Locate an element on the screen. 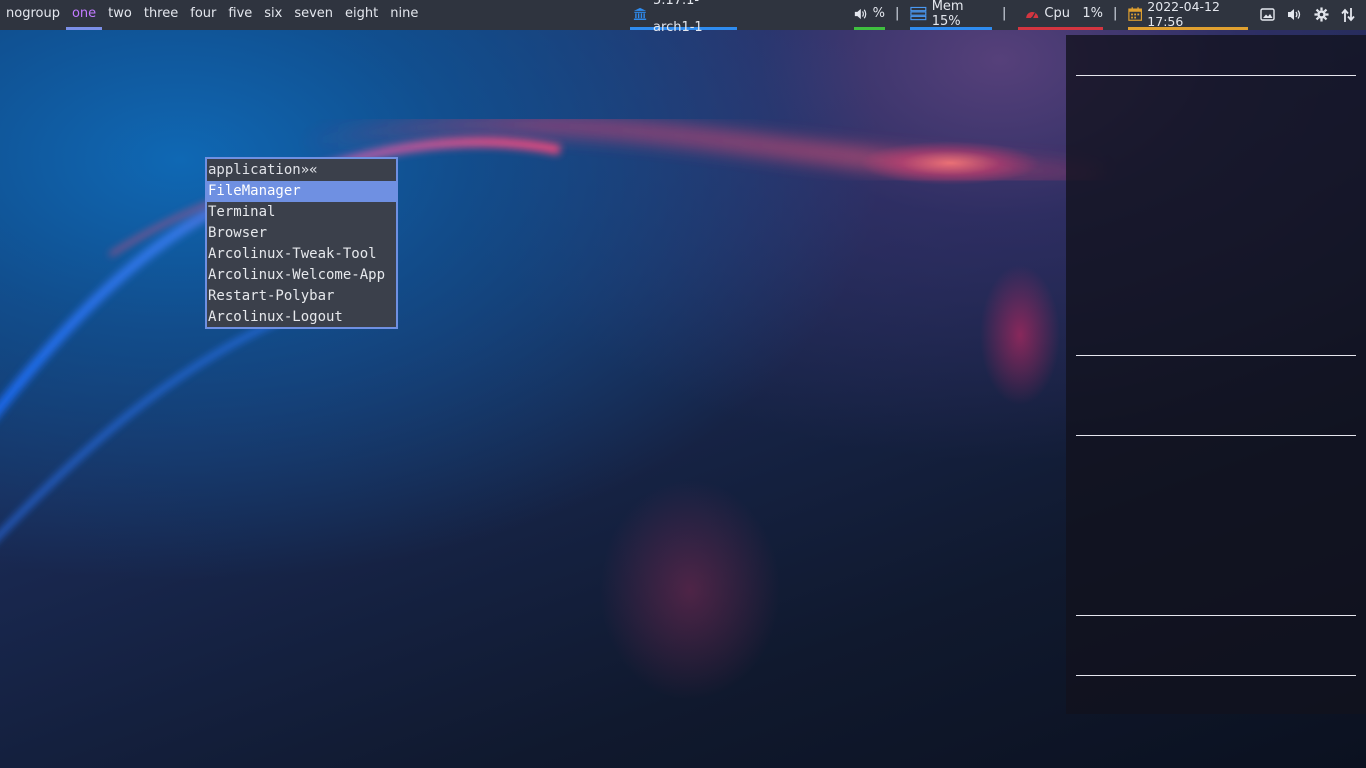 The image size is (1366, 768). cpu-value: Cpu 1% is located at coordinates (1073, 13).